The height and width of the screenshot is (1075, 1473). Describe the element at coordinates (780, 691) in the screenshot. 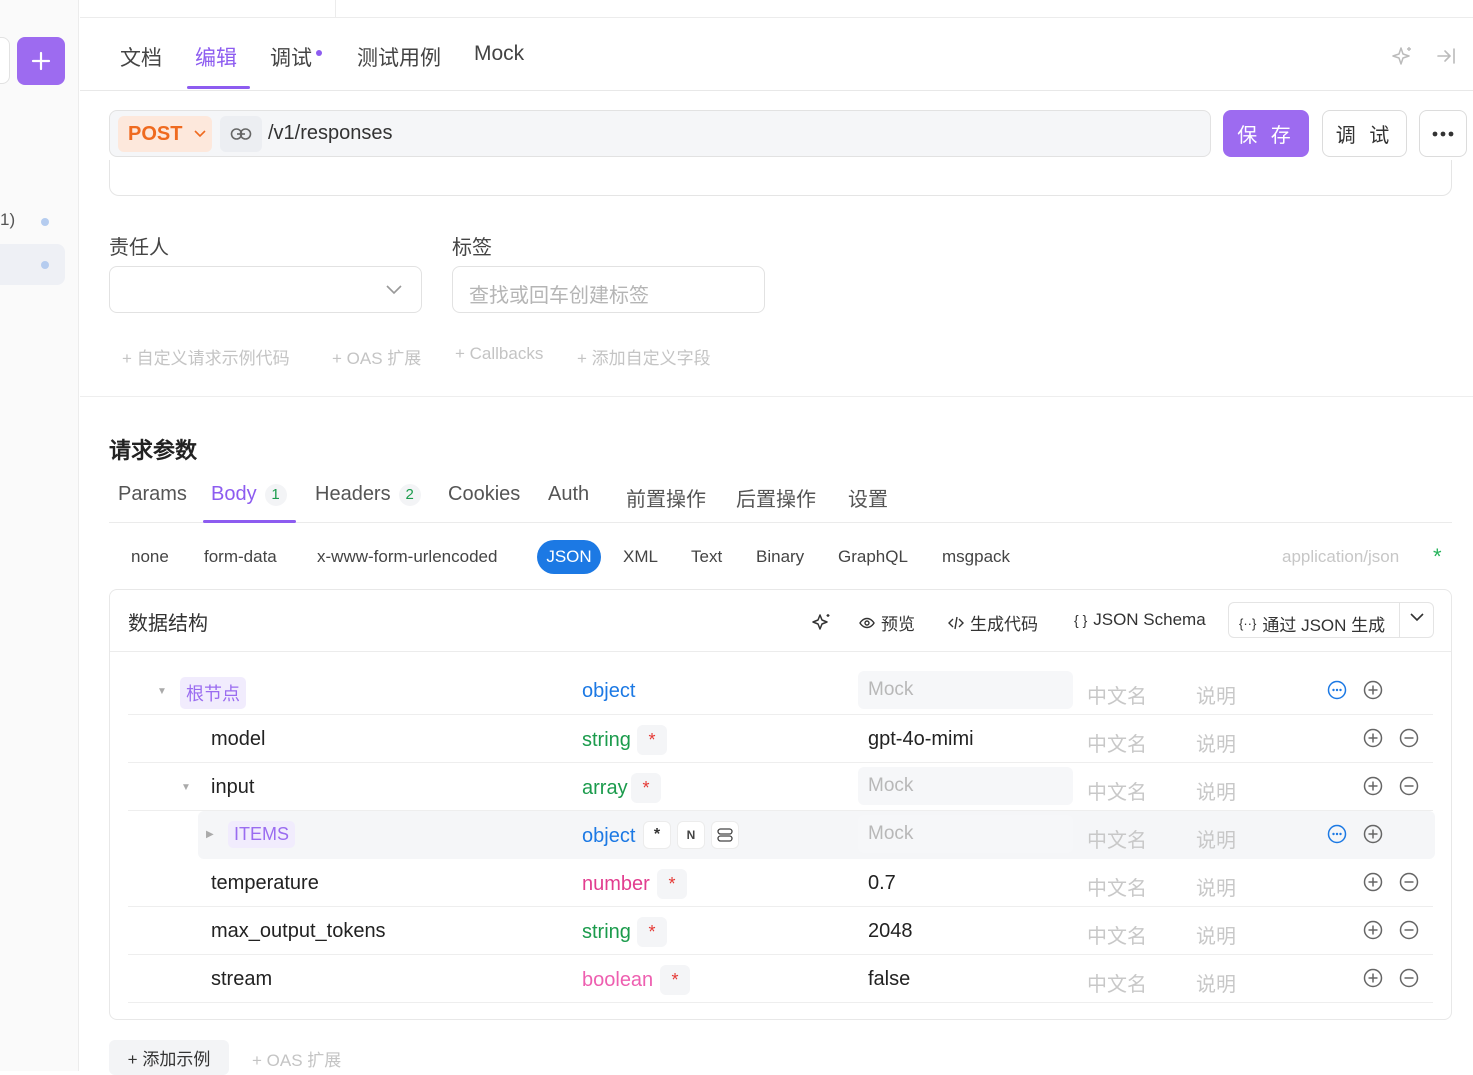

I see `schema-row-root` at that location.